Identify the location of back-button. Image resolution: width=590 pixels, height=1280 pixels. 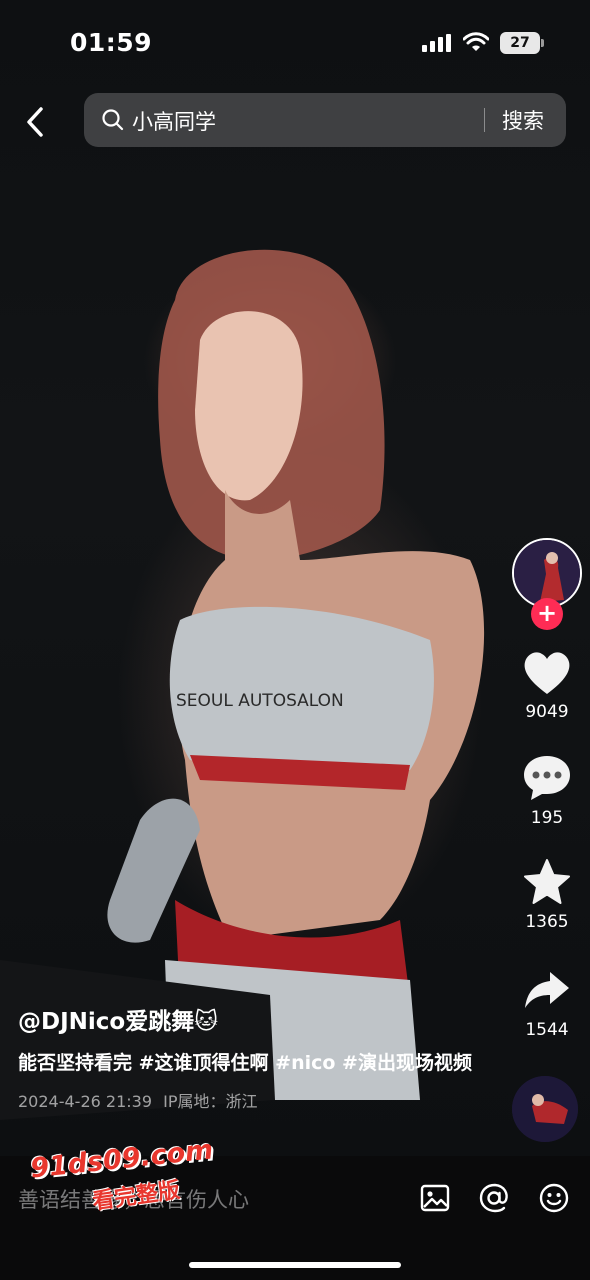
(36, 122).